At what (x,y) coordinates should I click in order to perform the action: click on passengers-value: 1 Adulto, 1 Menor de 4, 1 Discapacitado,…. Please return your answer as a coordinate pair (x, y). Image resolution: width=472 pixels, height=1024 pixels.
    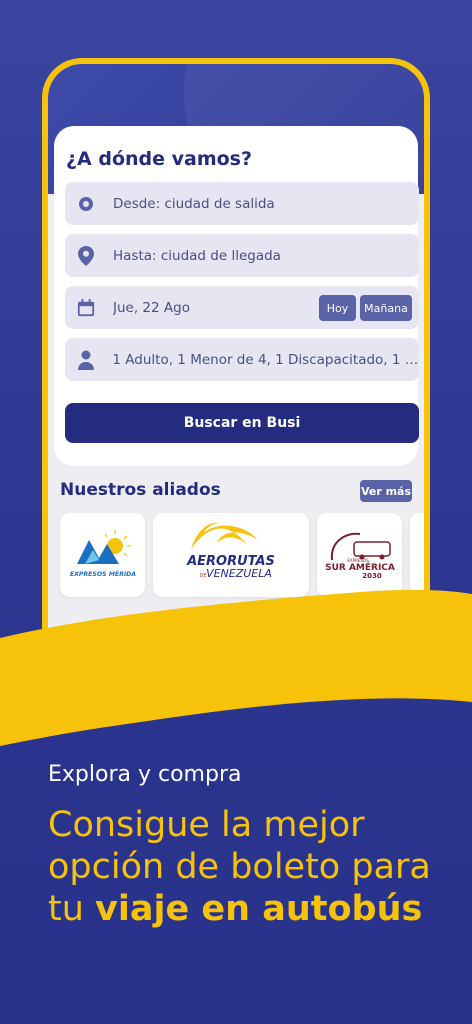
    Looking at the image, I should click on (265, 359).